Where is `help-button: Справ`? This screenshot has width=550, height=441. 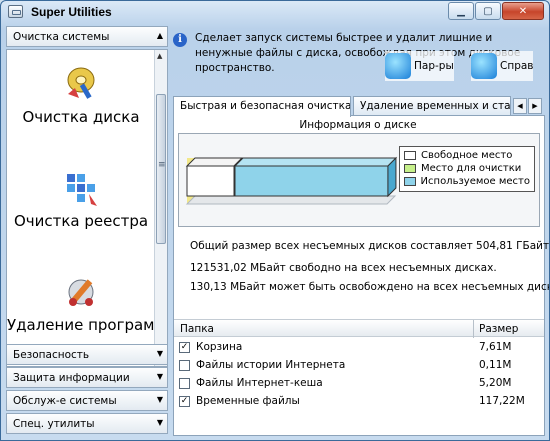
help-button: Справ is located at coordinates (502, 66).